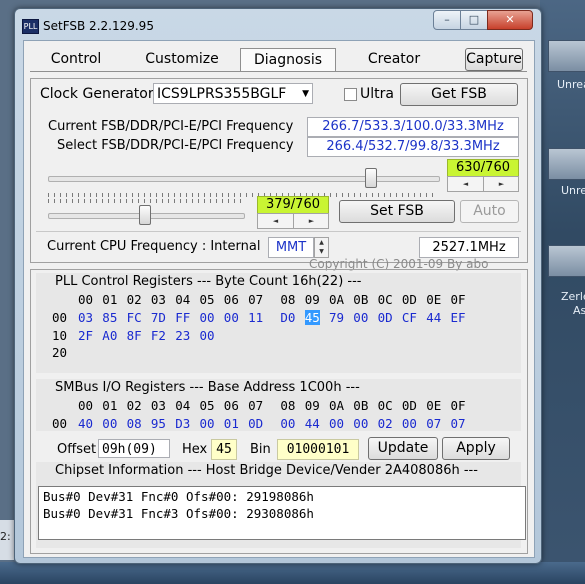  I want to click on desktop-item-label: Zerle, so click(573, 296).